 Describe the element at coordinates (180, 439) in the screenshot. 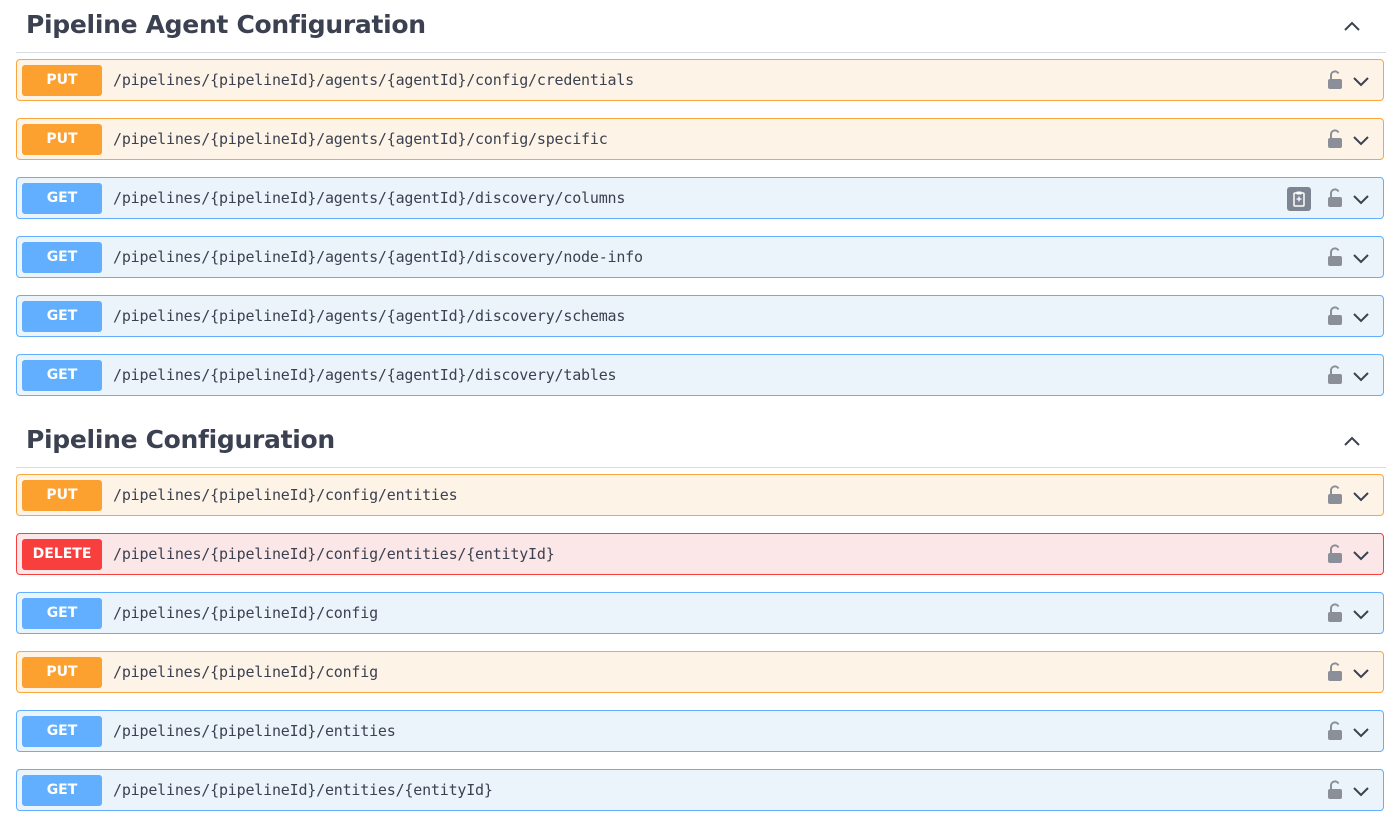

I see `section-title: Pipeline Configuration` at that location.